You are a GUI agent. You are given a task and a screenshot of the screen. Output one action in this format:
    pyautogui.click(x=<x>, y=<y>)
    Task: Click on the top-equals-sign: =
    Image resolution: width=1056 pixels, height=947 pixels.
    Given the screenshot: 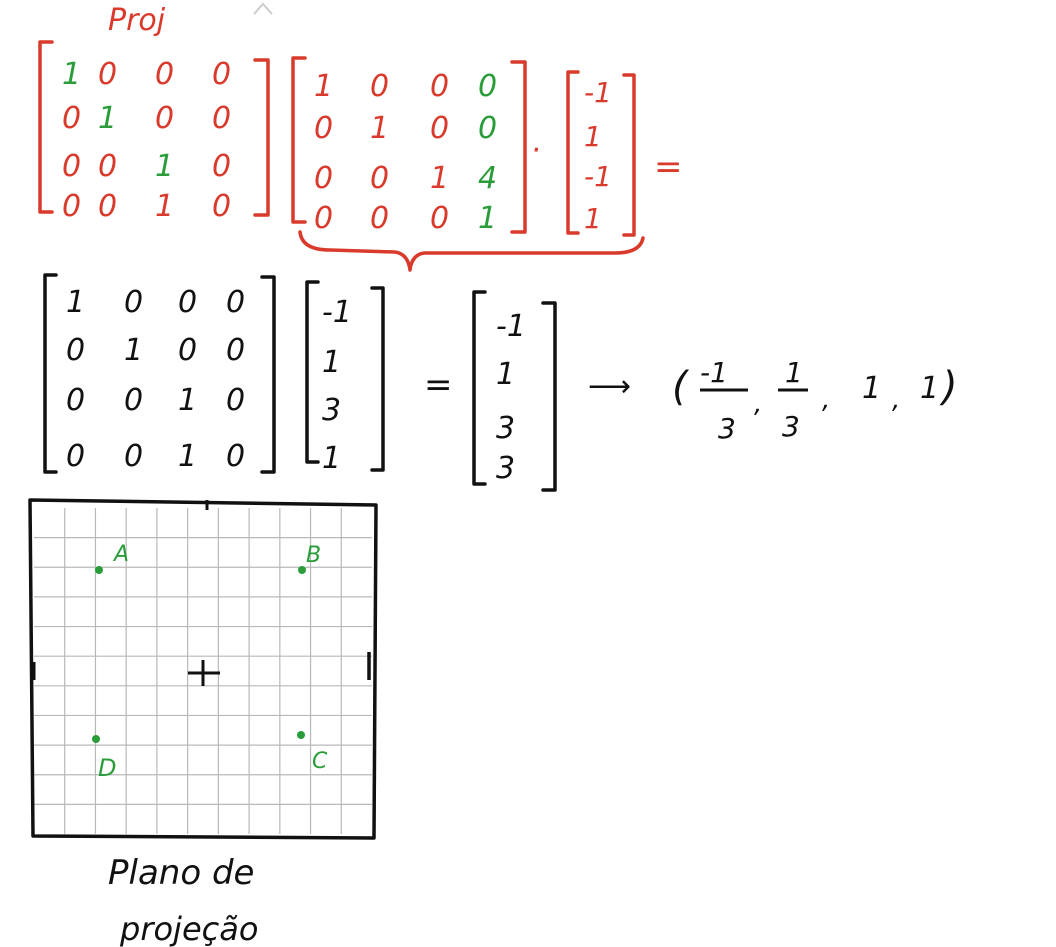 What is the action you would take?
    pyautogui.click(x=668, y=167)
    